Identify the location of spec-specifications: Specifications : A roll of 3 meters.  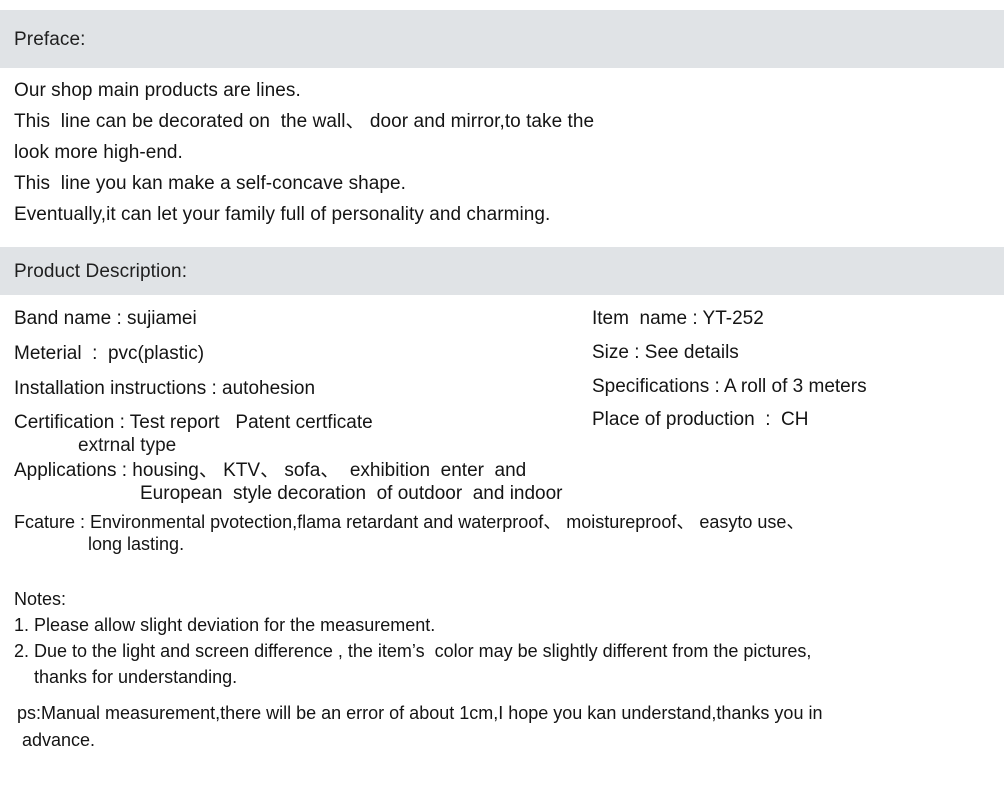
(729, 386).